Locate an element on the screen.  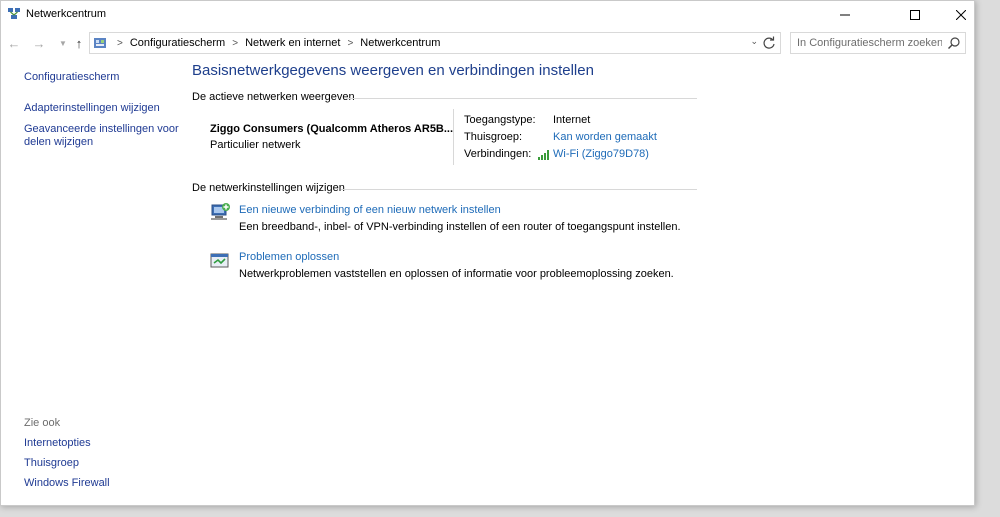
access-type-value: Internet is located at coordinates (572, 120).